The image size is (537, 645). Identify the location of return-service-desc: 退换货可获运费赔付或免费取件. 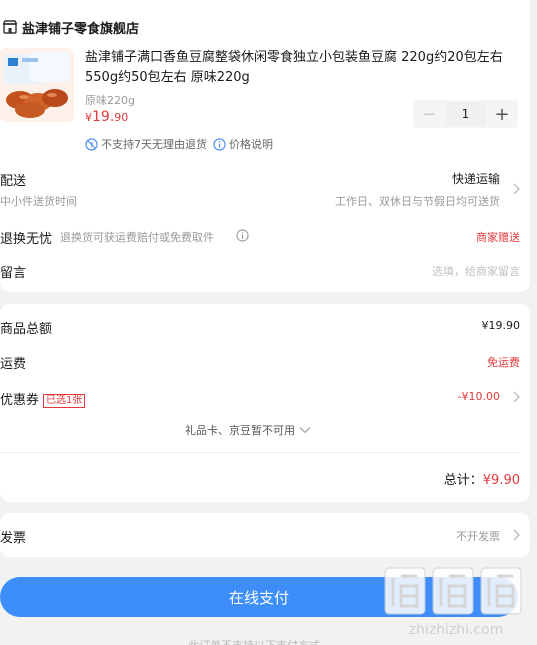
(137, 237).